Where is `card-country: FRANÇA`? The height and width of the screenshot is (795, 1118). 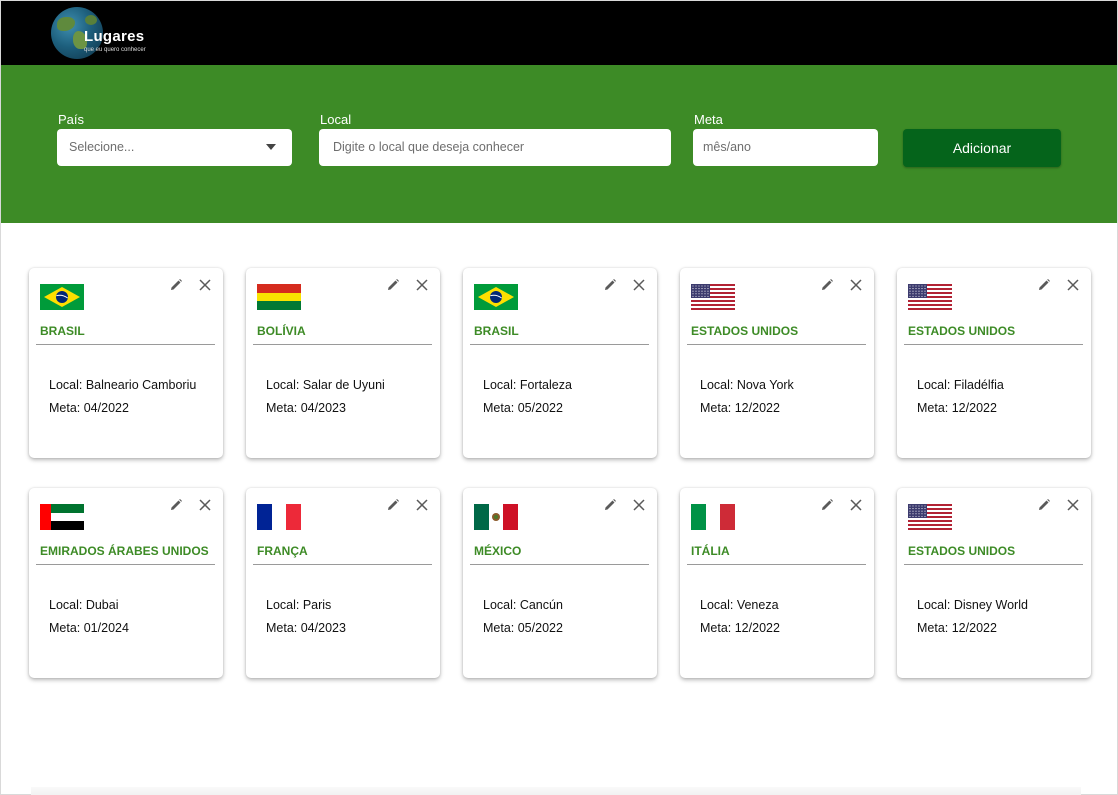 card-country: FRANÇA is located at coordinates (282, 551).